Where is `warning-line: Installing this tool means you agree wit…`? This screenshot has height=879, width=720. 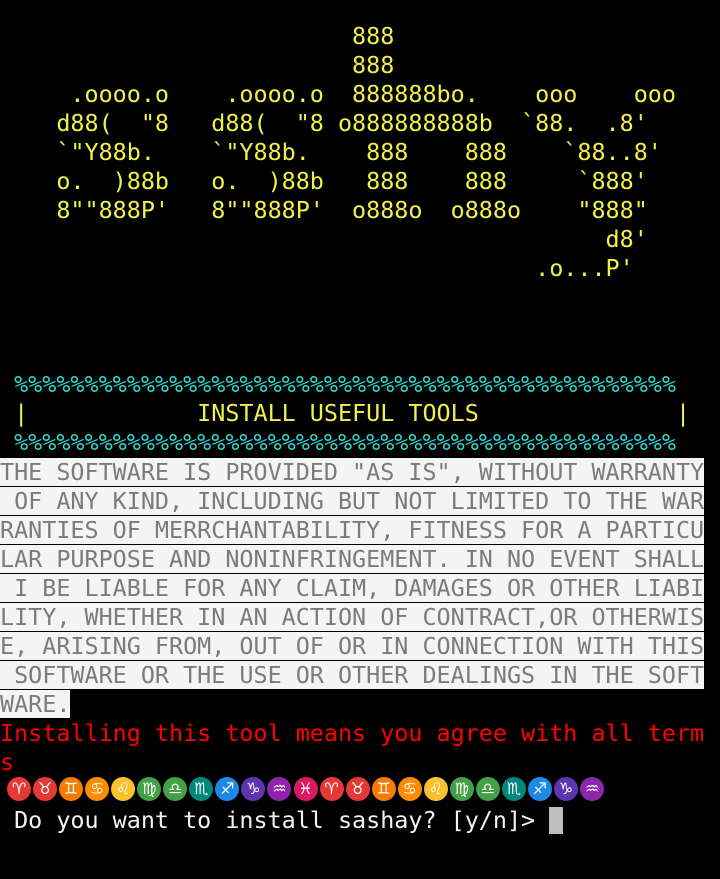 warning-line: Installing this tool means you agree wit… is located at coordinates (352, 733).